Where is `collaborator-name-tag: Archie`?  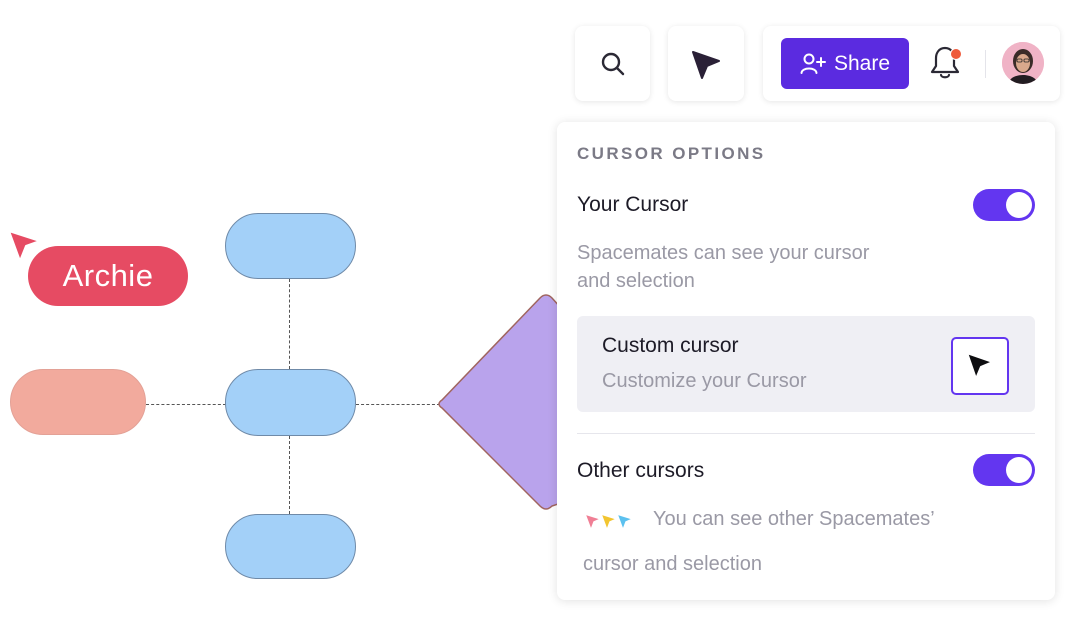 collaborator-name-tag: Archie is located at coordinates (108, 276).